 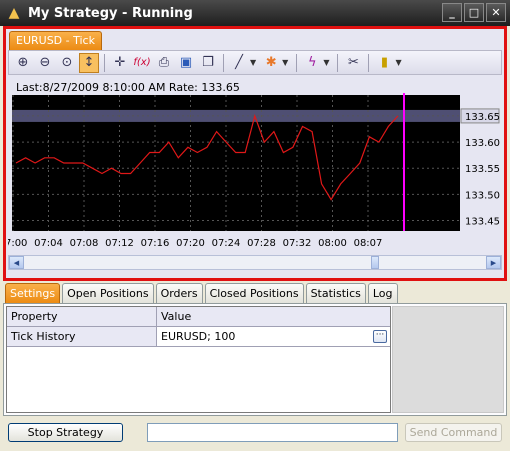 What do you see at coordinates (482, 169) in the screenshot?
I see `y-tick-label: 133.55` at bounding box center [482, 169].